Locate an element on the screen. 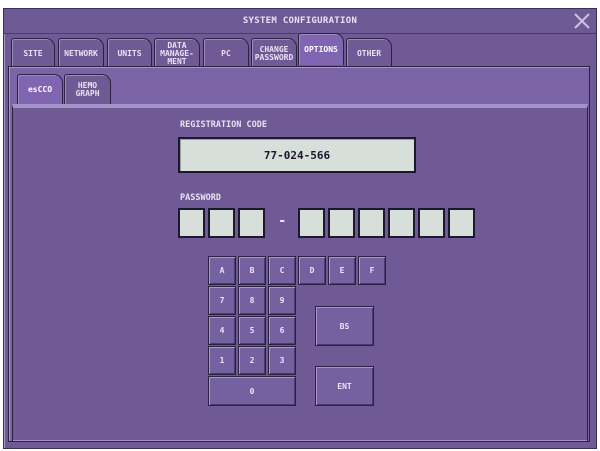  key-b: B is located at coordinates (252, 270).